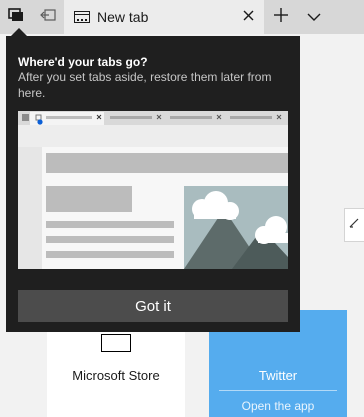 Image resolution: width=364 pixels, height=417 pixels. I want to click on open-app-link: Open the app, so click(278, 406).